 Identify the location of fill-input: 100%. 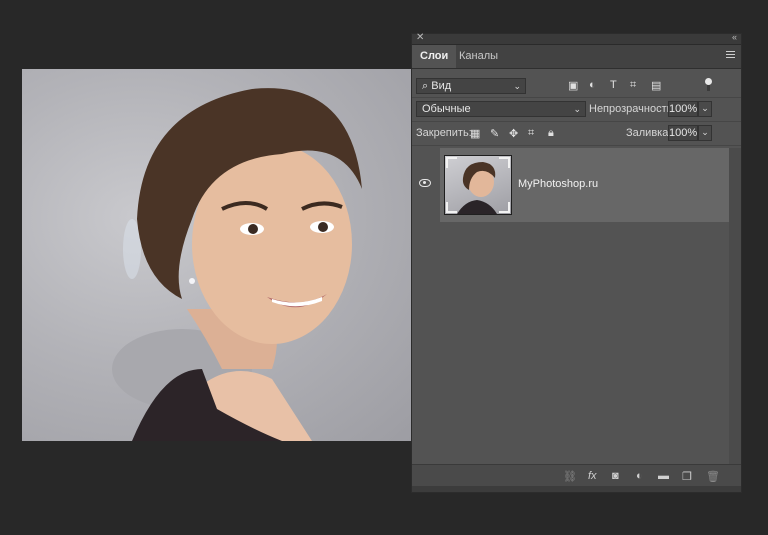
(683, 133).